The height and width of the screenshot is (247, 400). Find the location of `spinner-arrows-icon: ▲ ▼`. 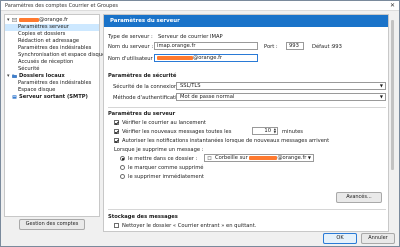

spinner-arrows-icon: ▲ ▼ is located at coordinates (275, 131).